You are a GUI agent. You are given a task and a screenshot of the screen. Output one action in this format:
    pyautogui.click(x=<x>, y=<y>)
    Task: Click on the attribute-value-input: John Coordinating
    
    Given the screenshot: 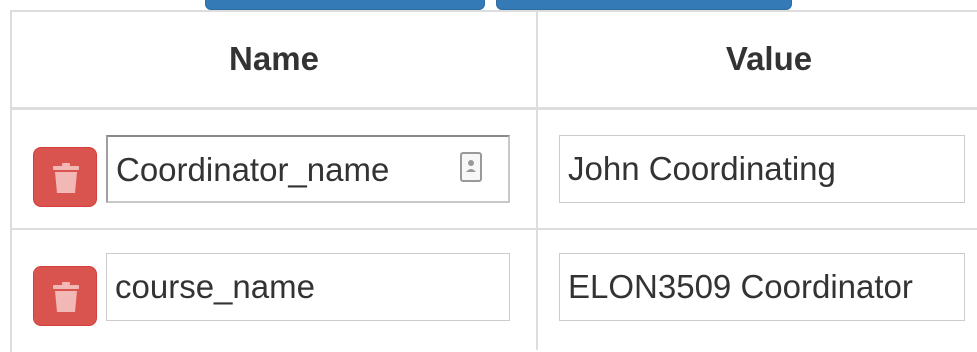 What is the action you would take?
    pyautogui.click(x=762, y=169)
    